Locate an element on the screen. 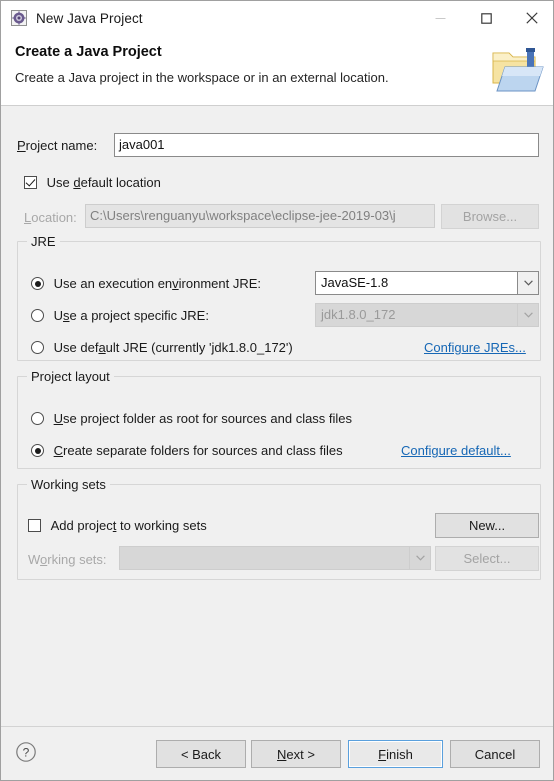 Image resolution: width=554 pixels, height=781 pixels. layout-separate-folders-radio is located at coordinates (37, 450).